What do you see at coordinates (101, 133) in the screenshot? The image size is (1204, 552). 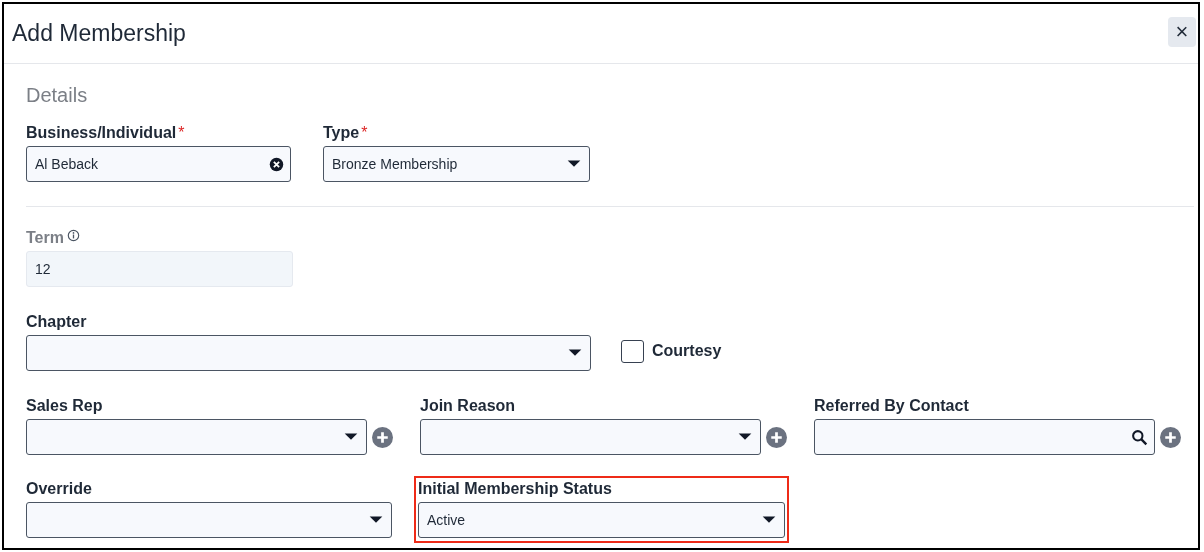 I see `field-label: Business/Individual` at bounding box center [101, 133].